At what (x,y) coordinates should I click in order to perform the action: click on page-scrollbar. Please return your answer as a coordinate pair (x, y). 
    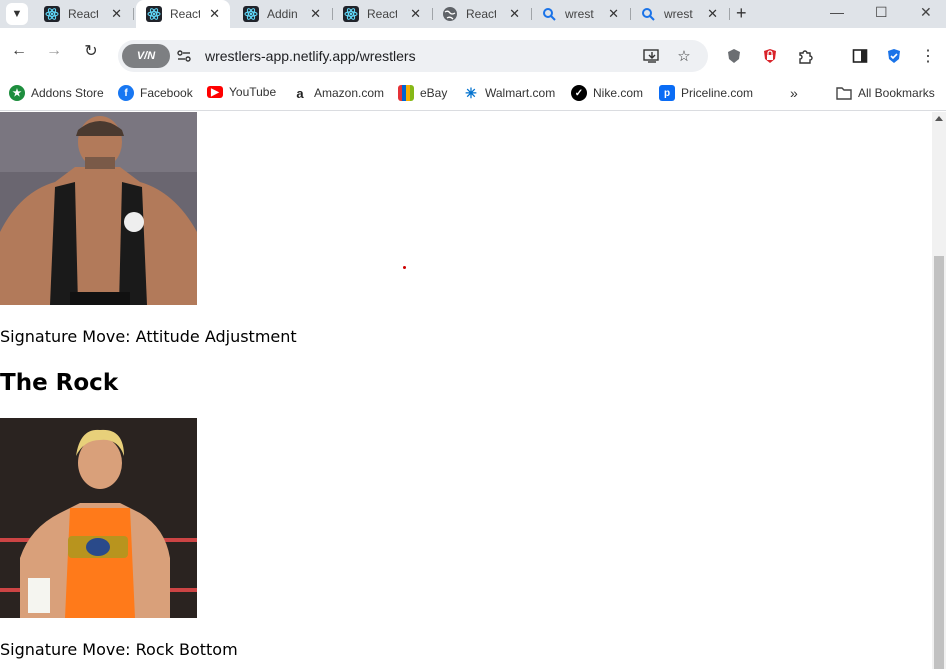
    Looking at the image, I should click on (939, 390).